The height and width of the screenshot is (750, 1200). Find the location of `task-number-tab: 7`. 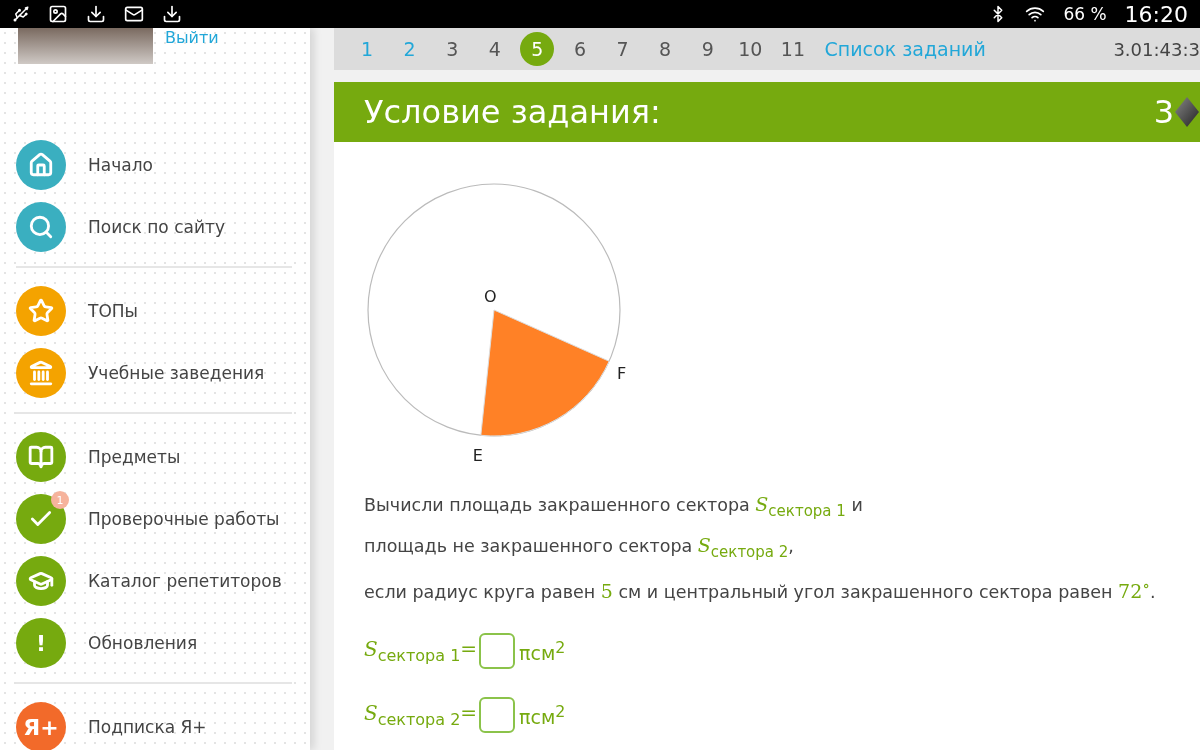

task-number-tab: 7 is located at coordinates (622, 49).